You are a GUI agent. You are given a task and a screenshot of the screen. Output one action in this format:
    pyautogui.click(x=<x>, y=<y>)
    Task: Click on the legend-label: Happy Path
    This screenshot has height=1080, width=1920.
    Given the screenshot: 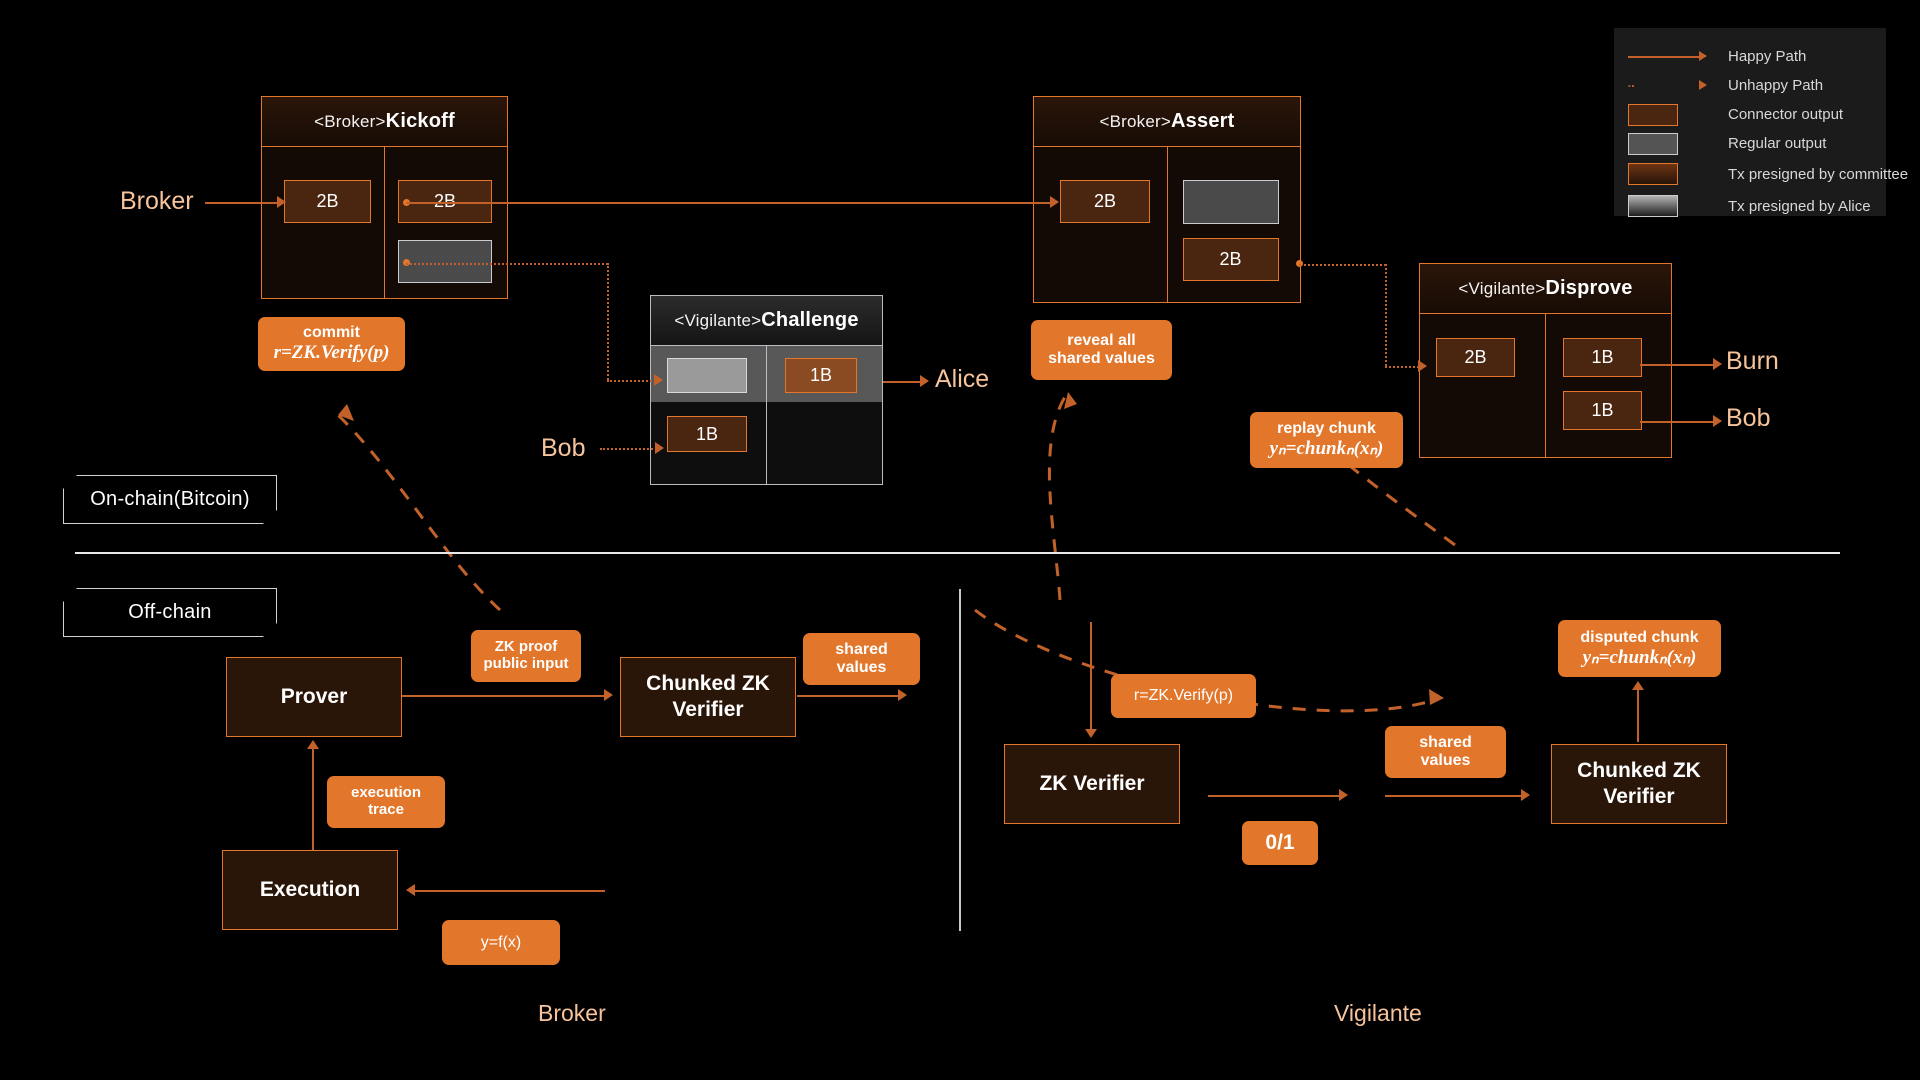 What is the action you would take?
    pyautogui.click(x=1767, y=56)
    